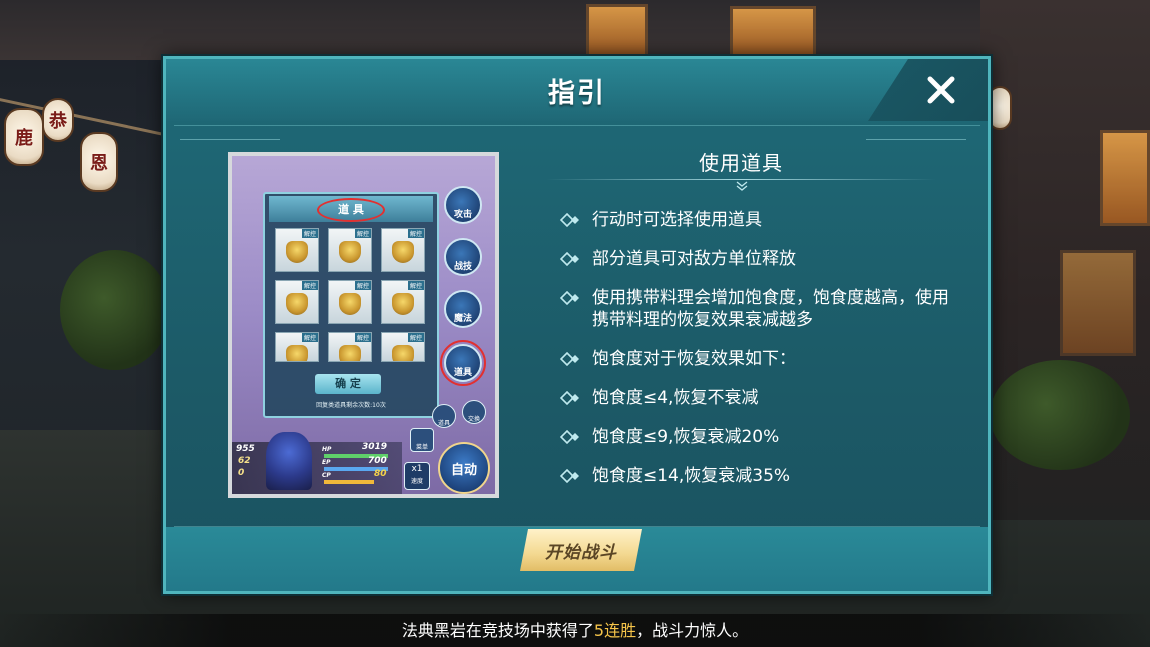  I want to click on swap-button: 交换, so click(474, 412).